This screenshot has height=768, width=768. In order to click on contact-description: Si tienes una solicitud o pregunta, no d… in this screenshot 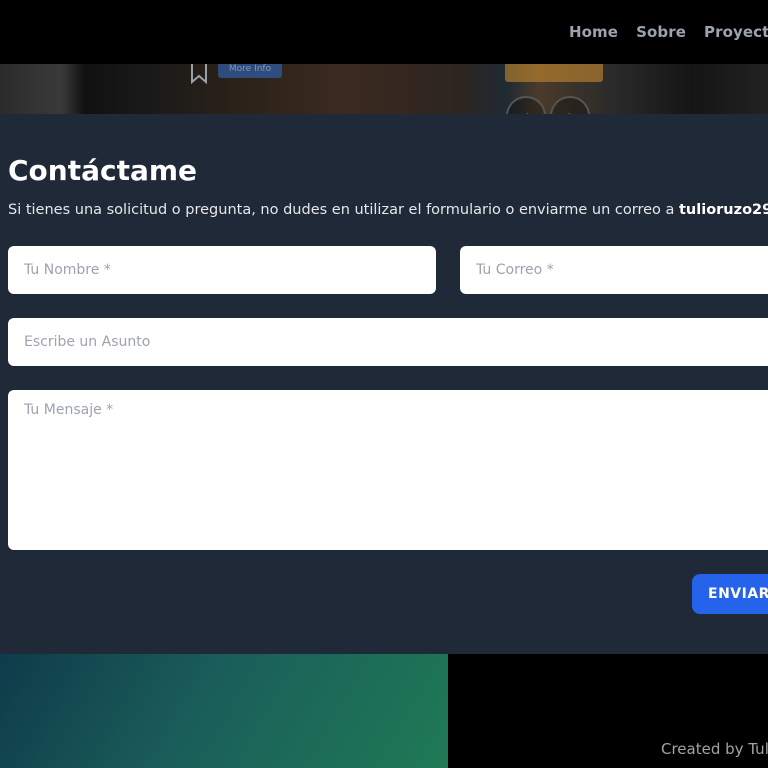, I will do `click(388, 210)`.